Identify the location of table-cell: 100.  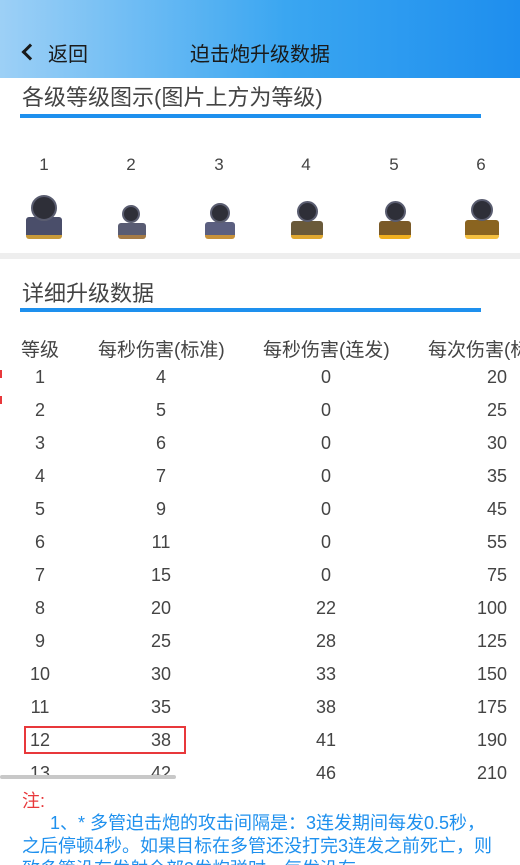
(491, 608).